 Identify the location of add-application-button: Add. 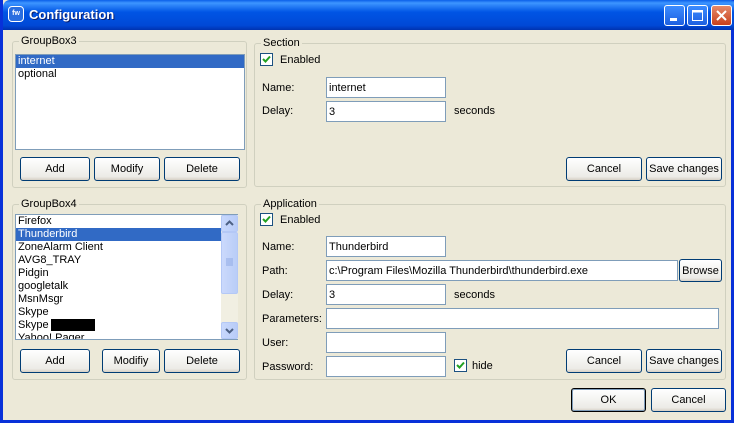
(55, 361).